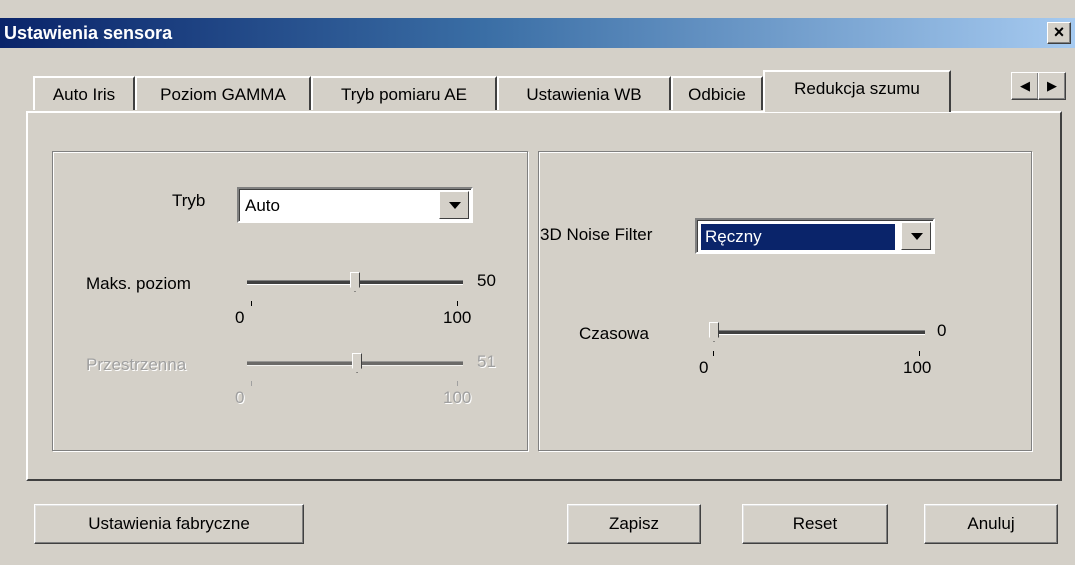 This screenshot has width=1075, height=565. I want to click on 3d-noise-filter-select: Ręczny, so click(815, 236).